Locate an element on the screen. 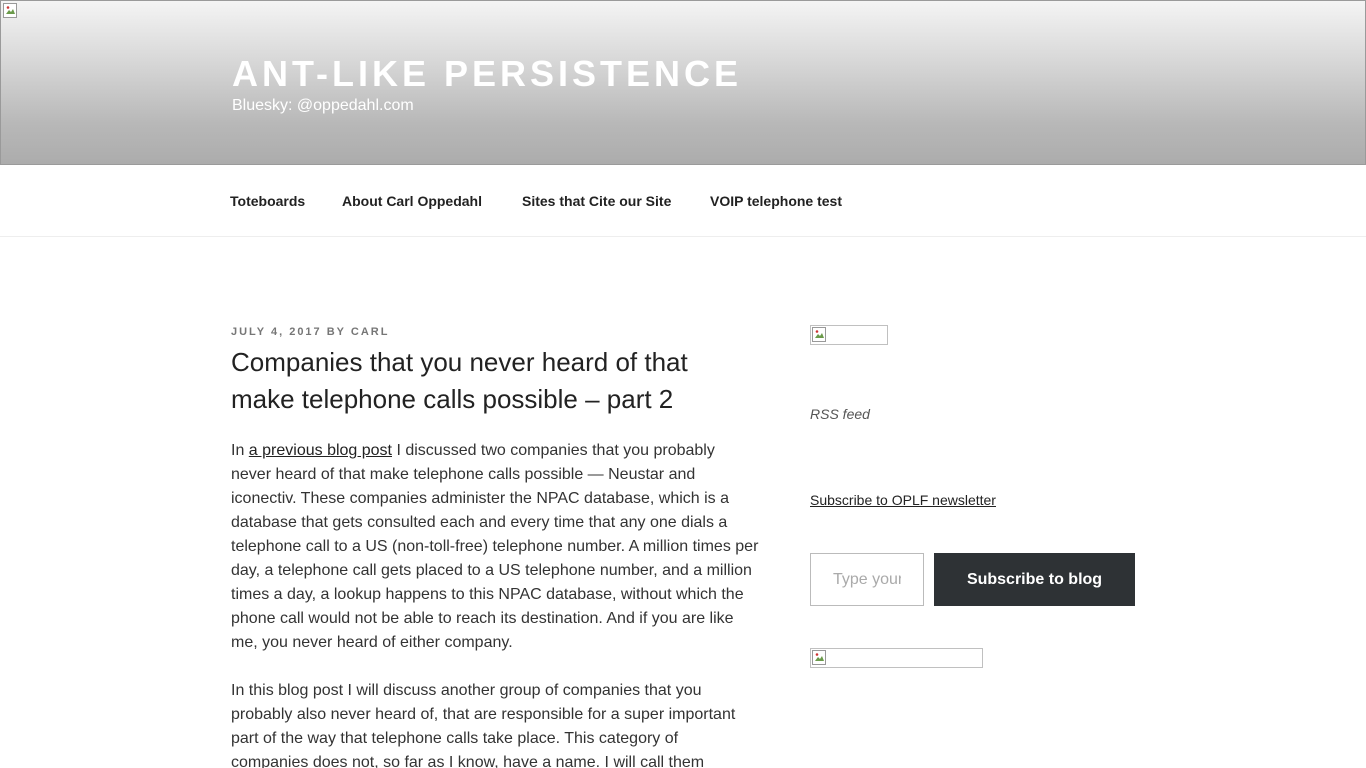 Image resolution: width=1366 pixels, height=768 pixels. post-author-link: CARL is located at coordinates (370, 332).